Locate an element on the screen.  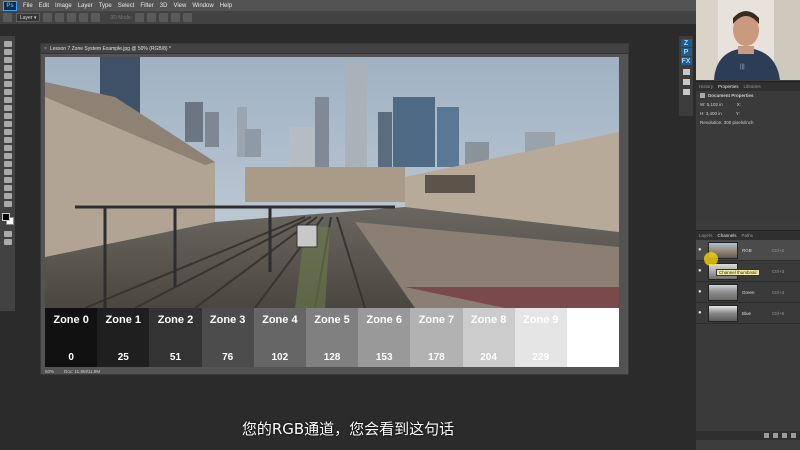
3d-mode-label: 3D Mode: is located at coordinates (121, 17).